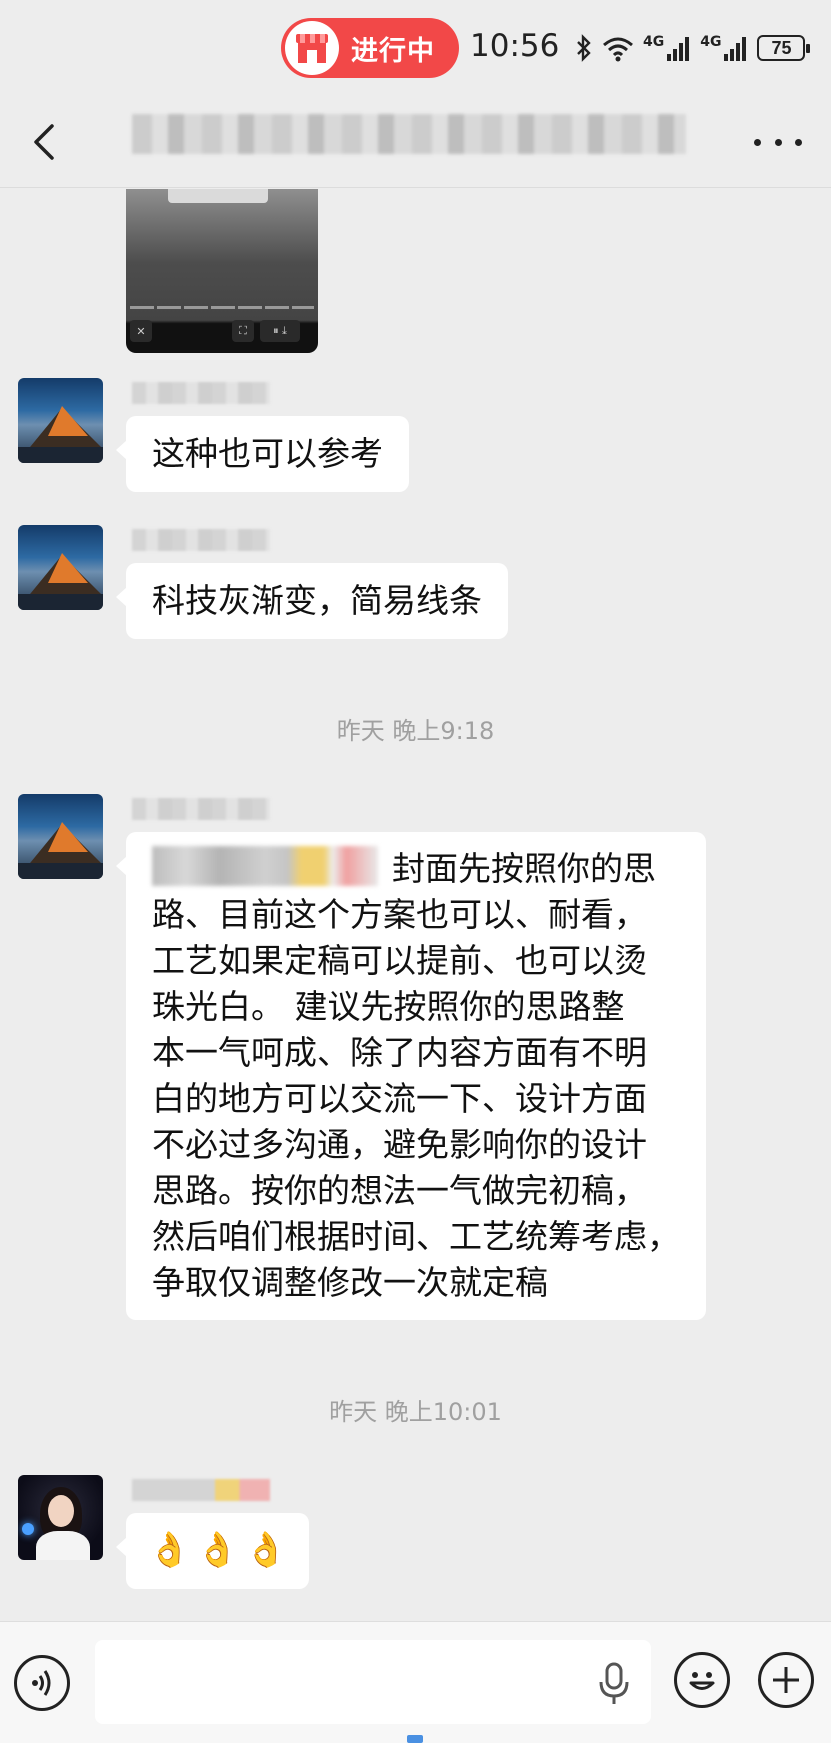 Image resolution: width=831 pixels, height=1743 pixels. What do you see at coordinates (222, 271) in the screenshot?
I see `video-message: ✕ ⛶ ⏸ ⤓` at bounding box center [222, 271].